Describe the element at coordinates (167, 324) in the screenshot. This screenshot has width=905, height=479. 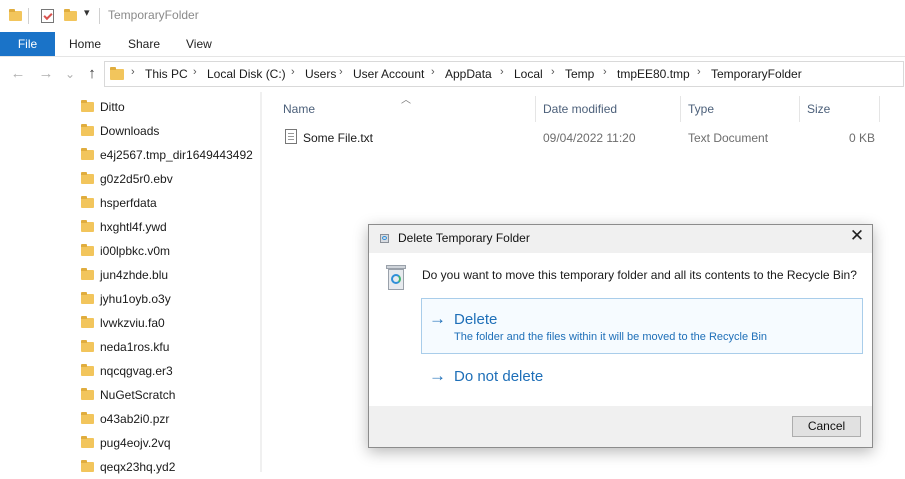
I see `tree-item: lvwkzviu.fa0` at that location.